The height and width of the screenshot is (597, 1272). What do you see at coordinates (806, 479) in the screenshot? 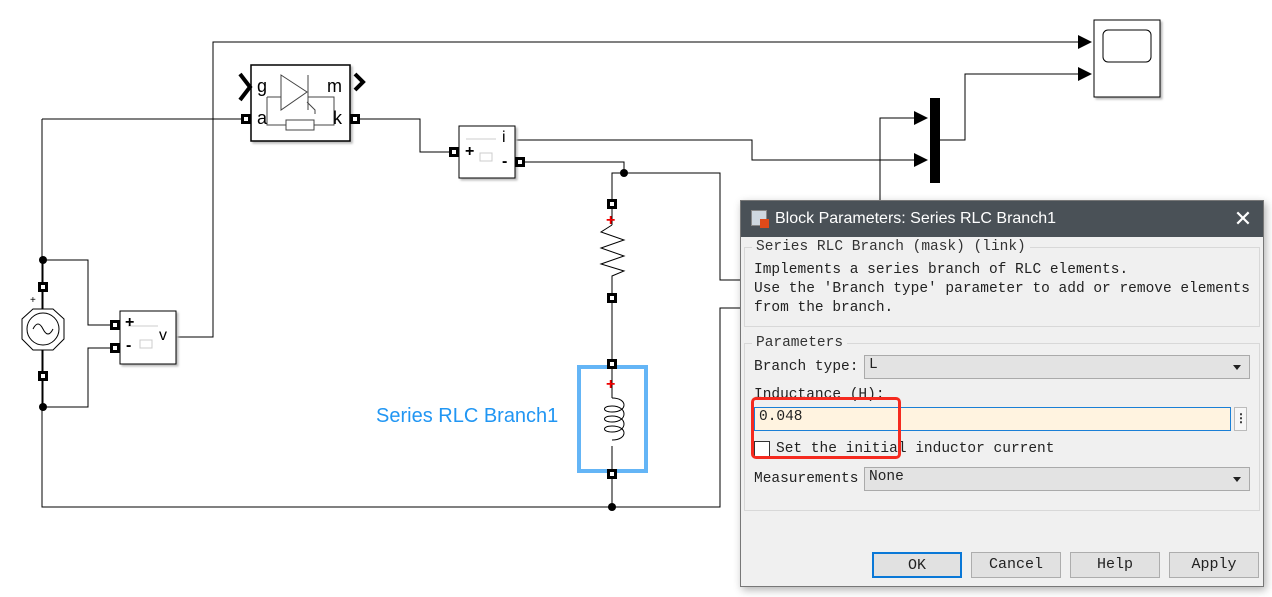
I see `measurements-label: Measurements` at bounding box center [806, 479].